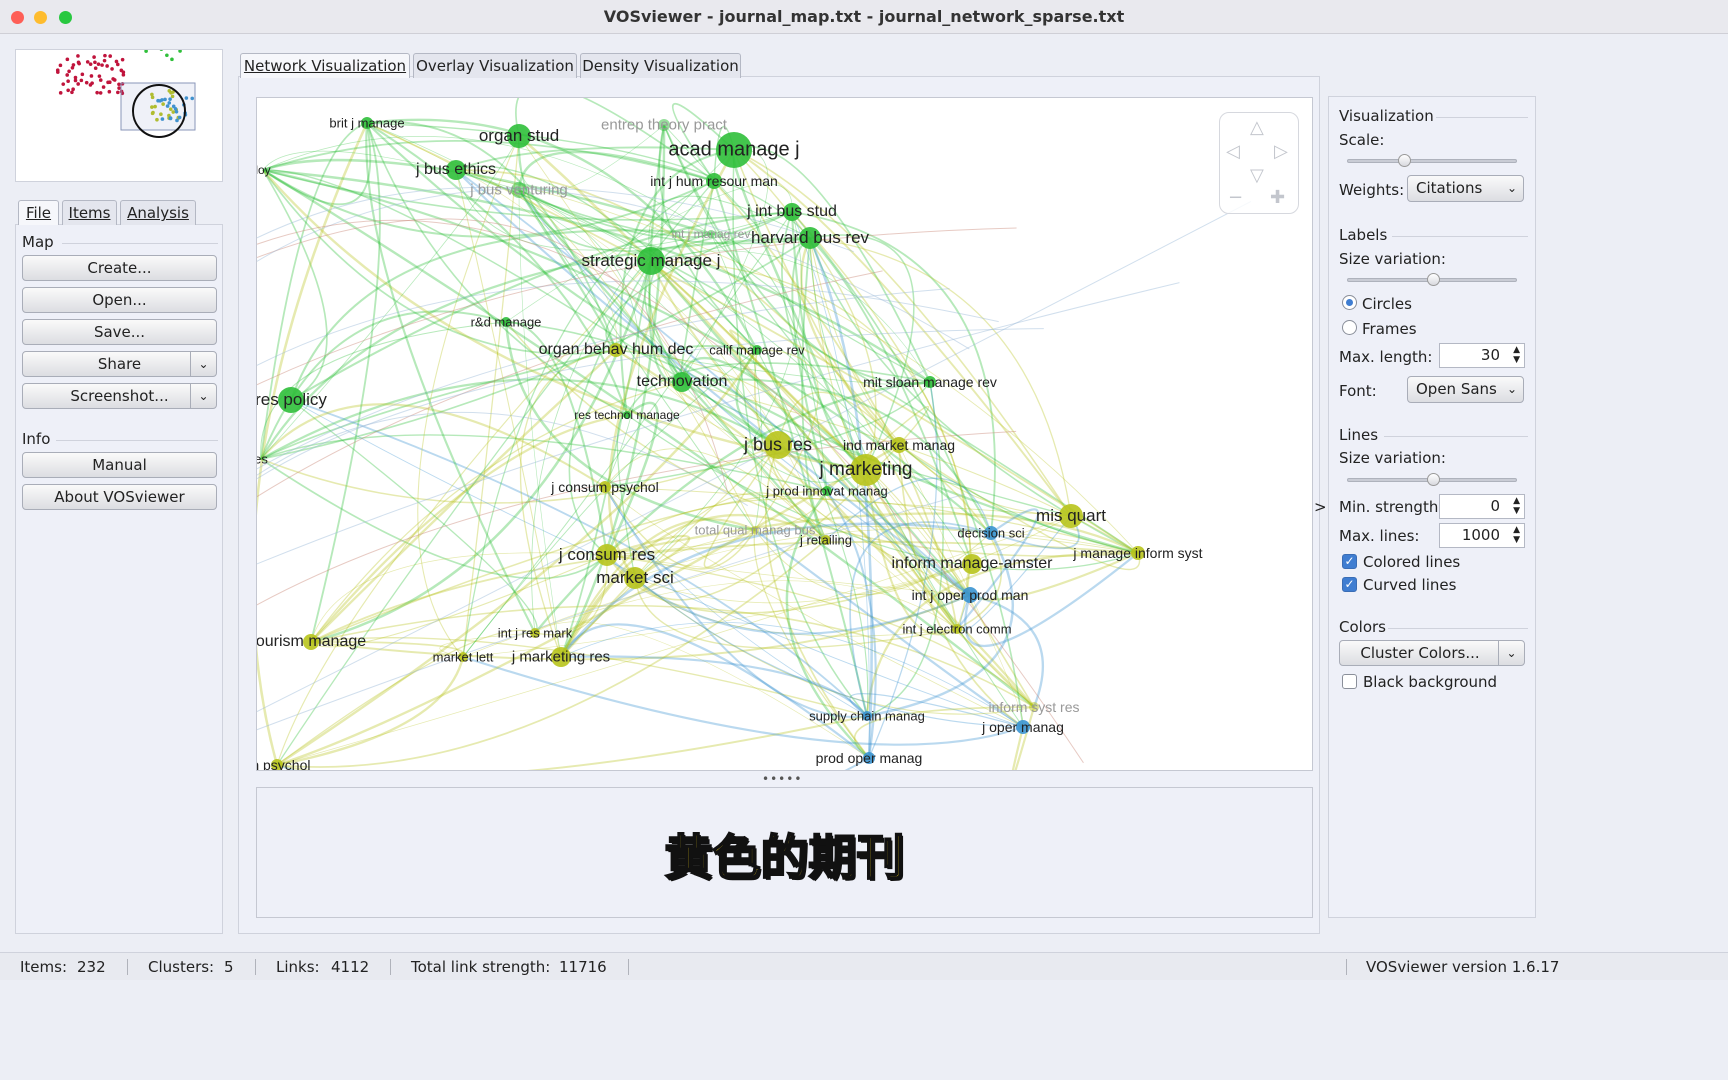  I want to click on cluster-colors-button: Cluster Colors... ⌄, so click(1432, 653).